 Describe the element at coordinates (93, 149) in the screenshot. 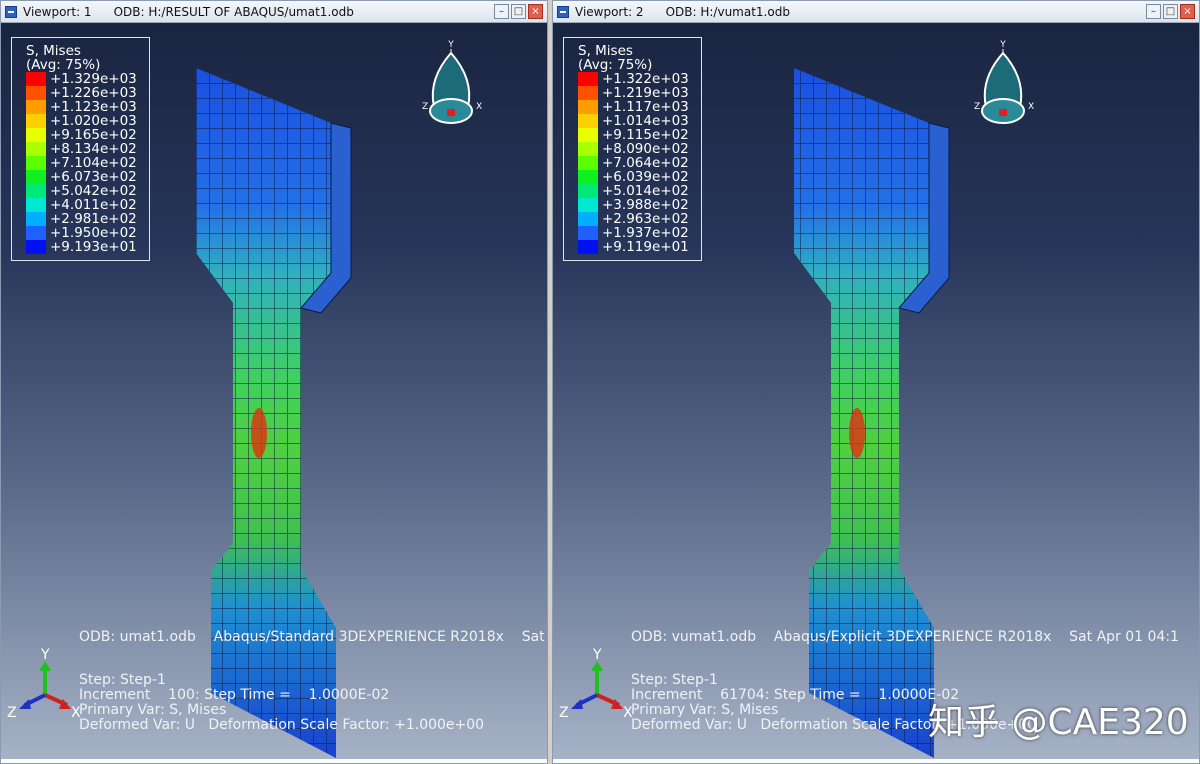

I see `legend-value: +8.134e+02` at that location.